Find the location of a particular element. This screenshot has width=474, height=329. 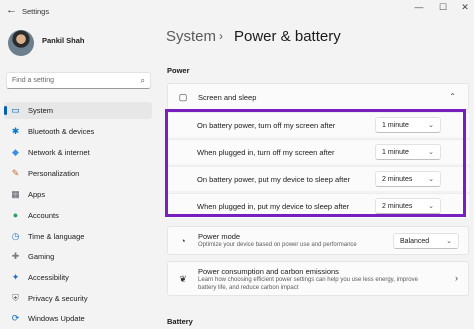

sidebar-item-privacy-security: ⛨ Privacy & security is located at coordinates (78, 298).